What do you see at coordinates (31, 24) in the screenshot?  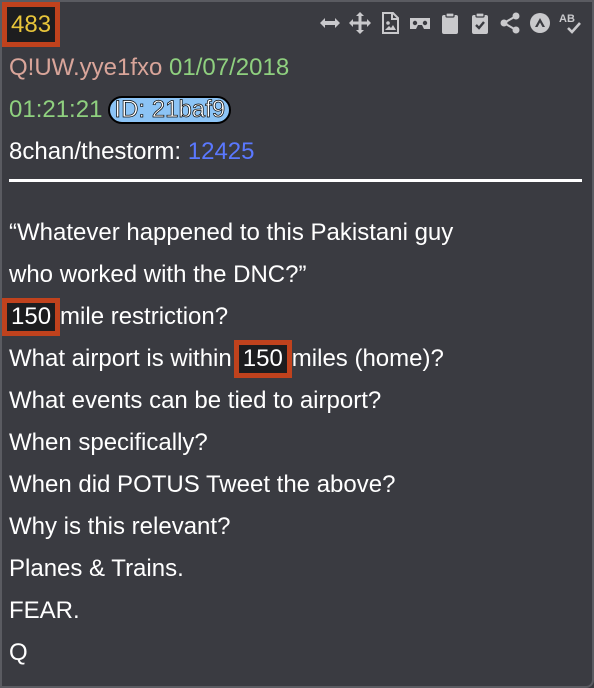 I see `post-number: 483` at bounding box center [31, 24].